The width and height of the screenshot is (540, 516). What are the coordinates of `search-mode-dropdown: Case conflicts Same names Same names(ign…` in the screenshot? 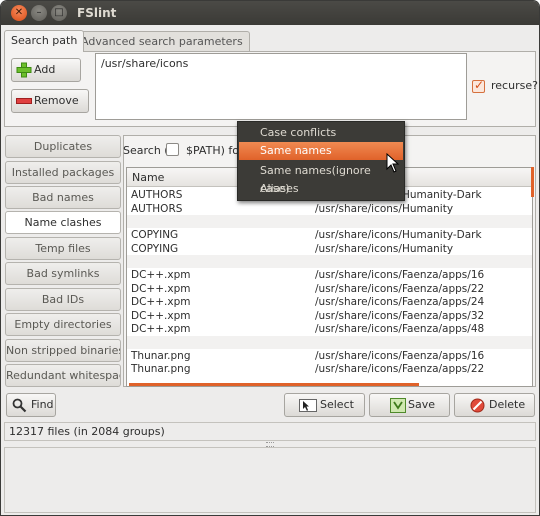 It's located at (321, 161).